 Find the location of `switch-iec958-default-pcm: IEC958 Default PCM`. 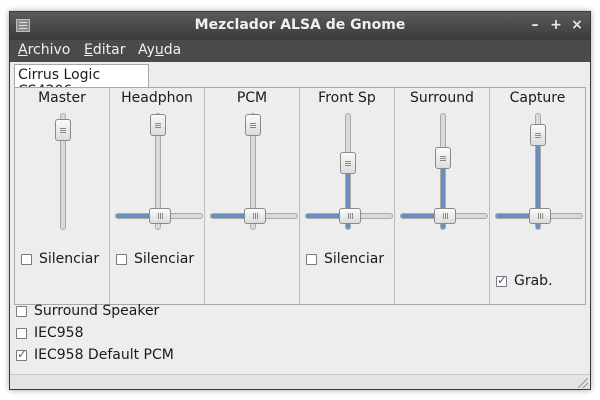

switch-iec958-default-pcm: IEC958 Default PCM is located at coordinates (95, 355).